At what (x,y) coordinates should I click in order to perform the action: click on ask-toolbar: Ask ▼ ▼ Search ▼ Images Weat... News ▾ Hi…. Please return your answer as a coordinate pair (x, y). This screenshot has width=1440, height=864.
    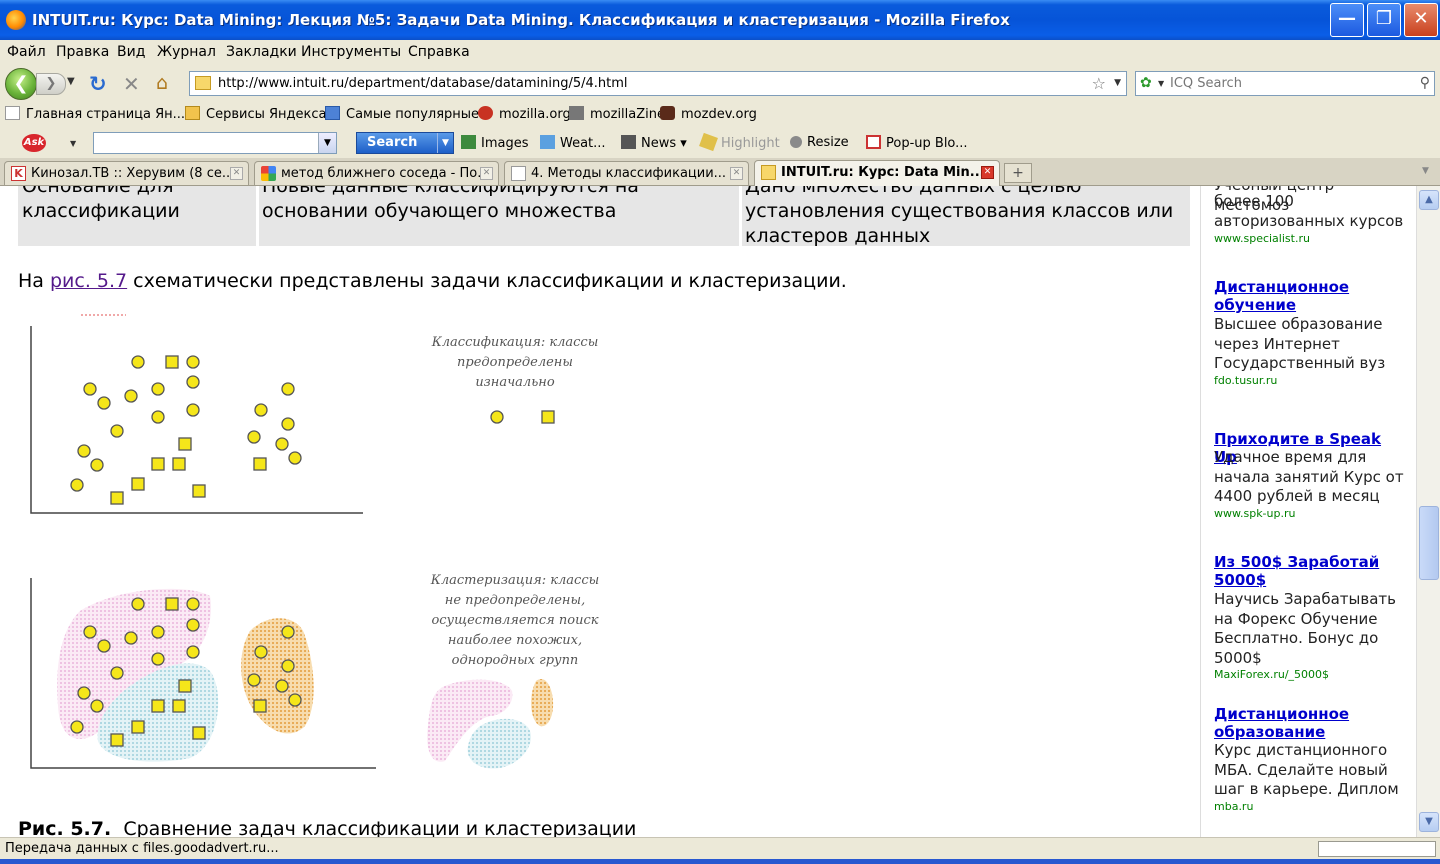
    Looking at the image, I should click on (720, 143).